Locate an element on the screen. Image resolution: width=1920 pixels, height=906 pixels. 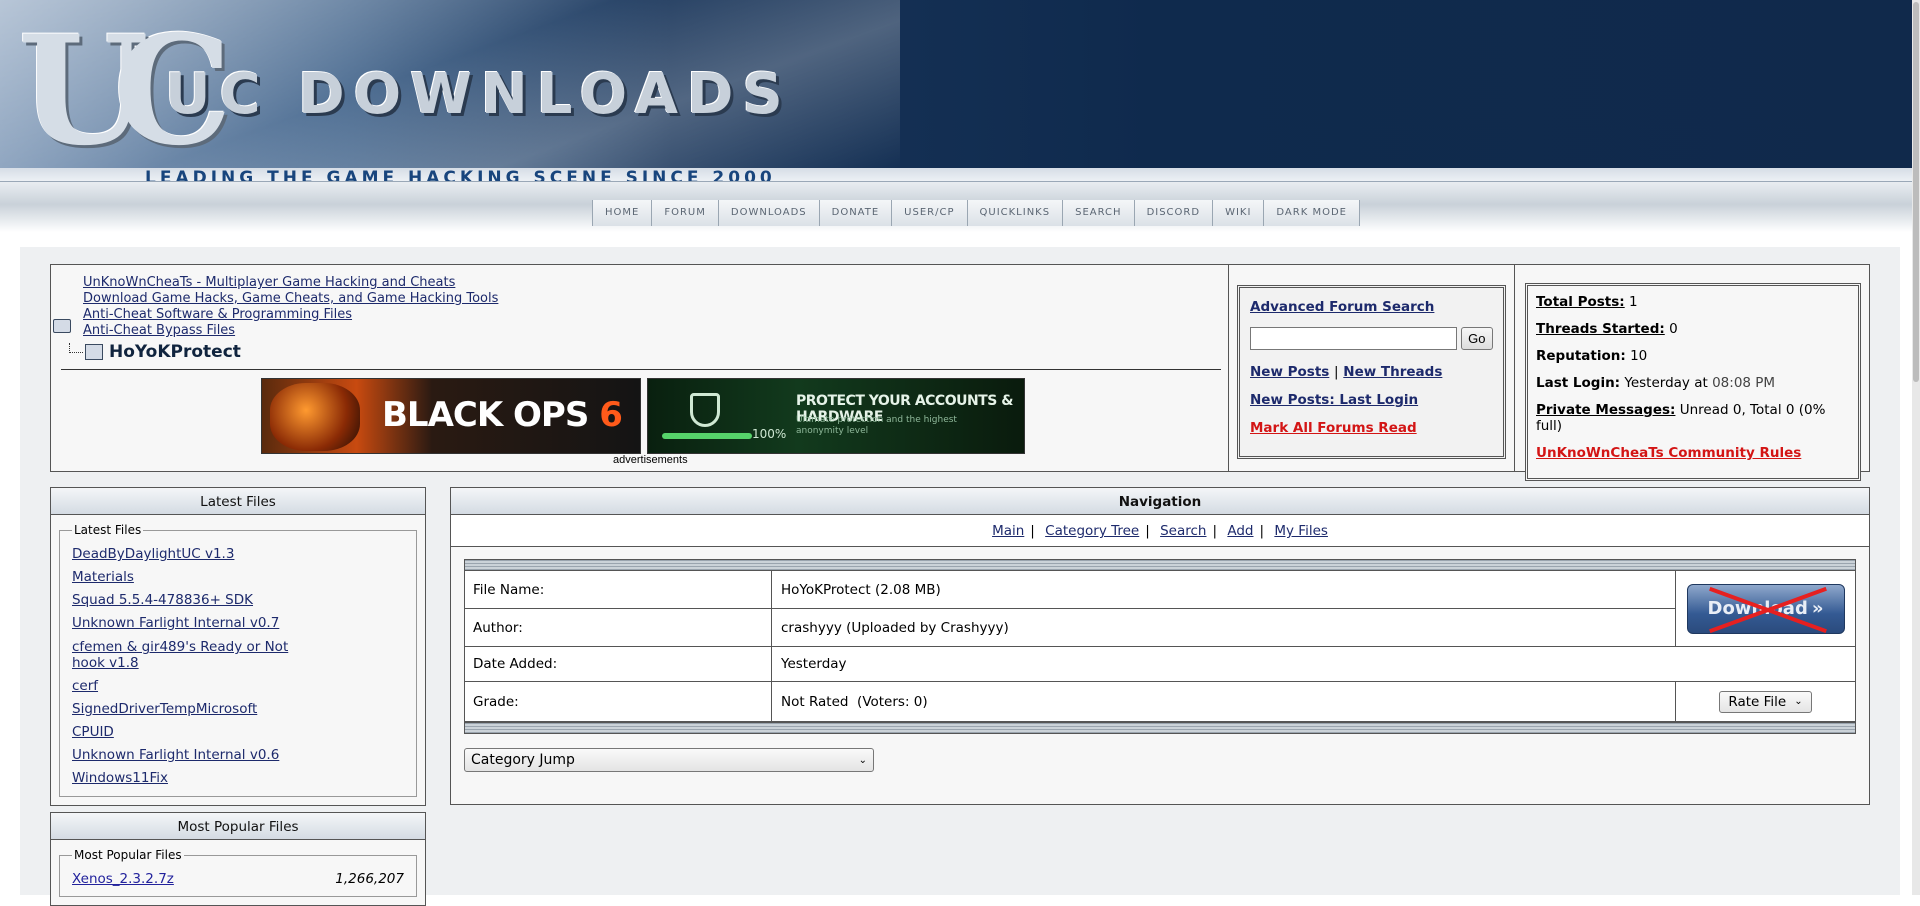
nav-donate: DONATE is located at coordinates (856, 213).